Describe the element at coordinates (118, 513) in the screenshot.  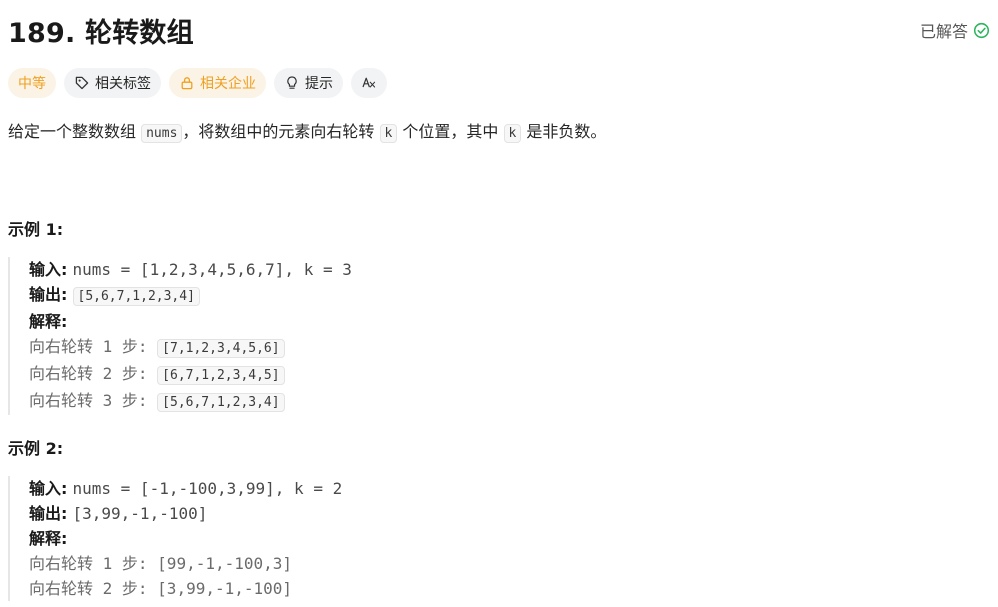
I see `example-2-output: 输出: [3,99,-1,-100]` at that location.